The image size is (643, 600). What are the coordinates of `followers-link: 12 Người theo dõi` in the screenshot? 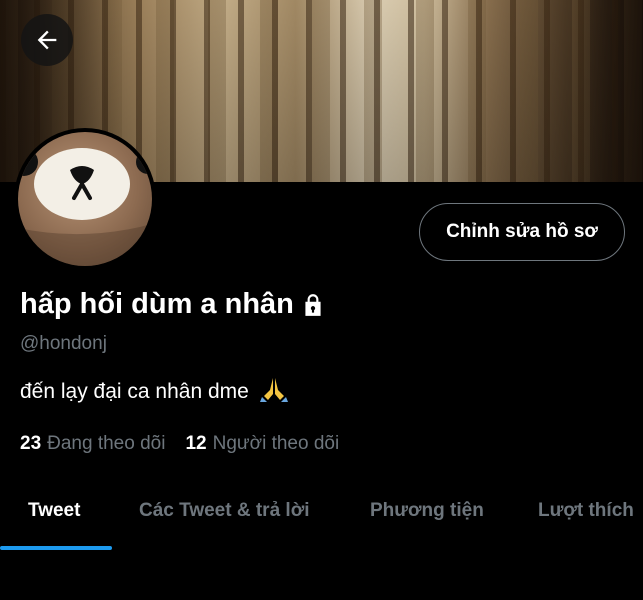 It's located at (262, 444).